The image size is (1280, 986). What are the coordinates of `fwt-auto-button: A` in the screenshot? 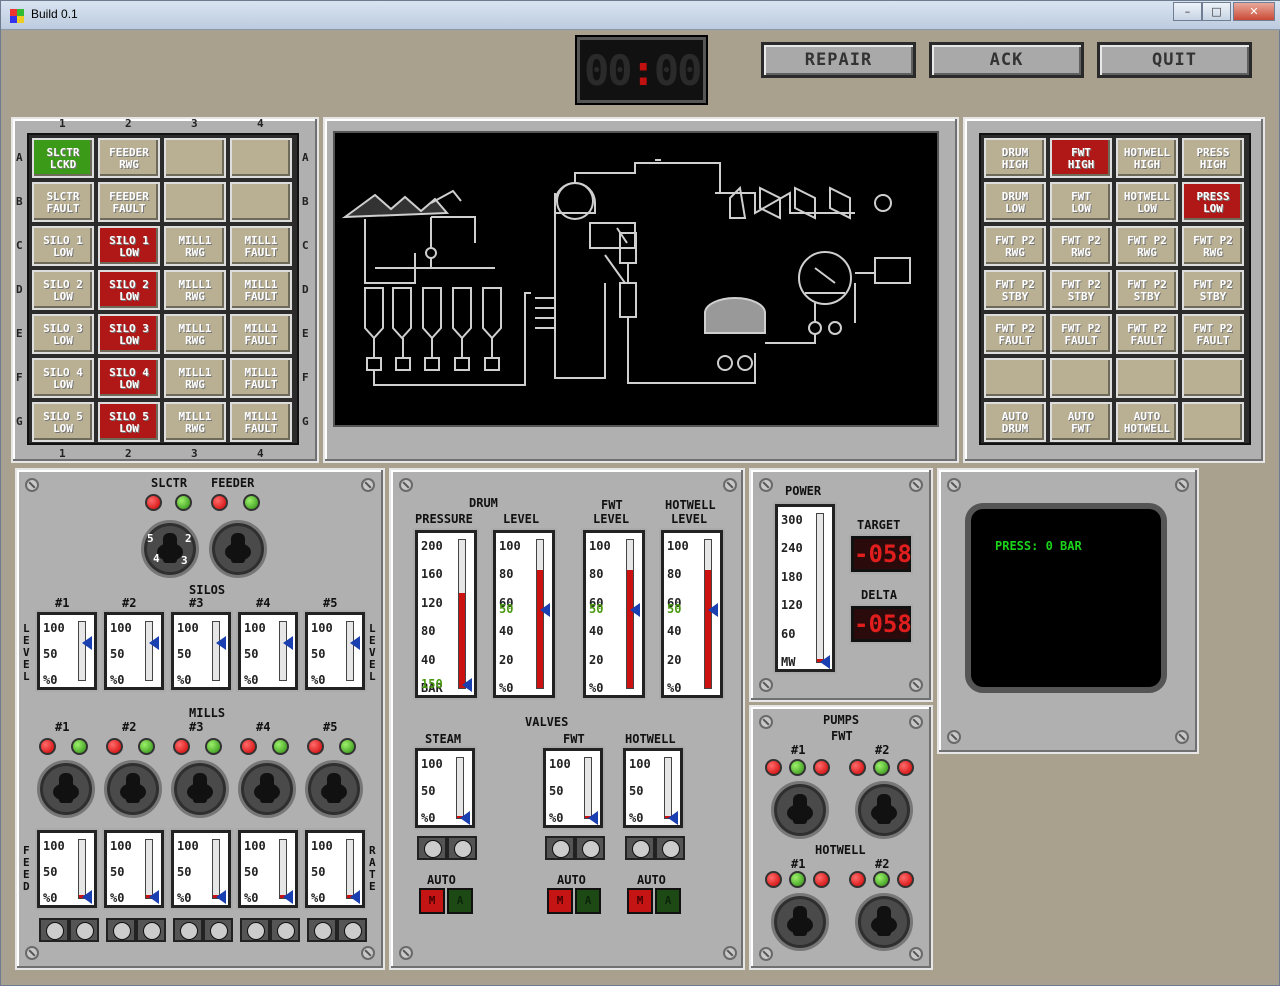 It's located at (588, 901).